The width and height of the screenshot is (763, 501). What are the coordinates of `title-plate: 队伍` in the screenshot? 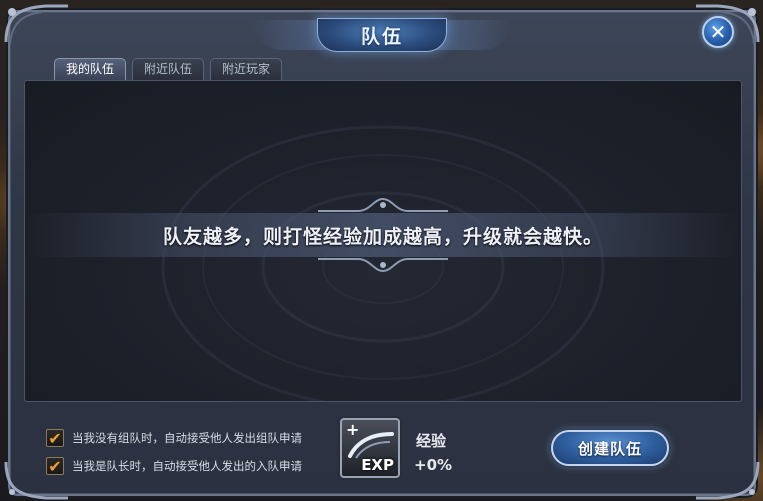 It's located at (382, 35).